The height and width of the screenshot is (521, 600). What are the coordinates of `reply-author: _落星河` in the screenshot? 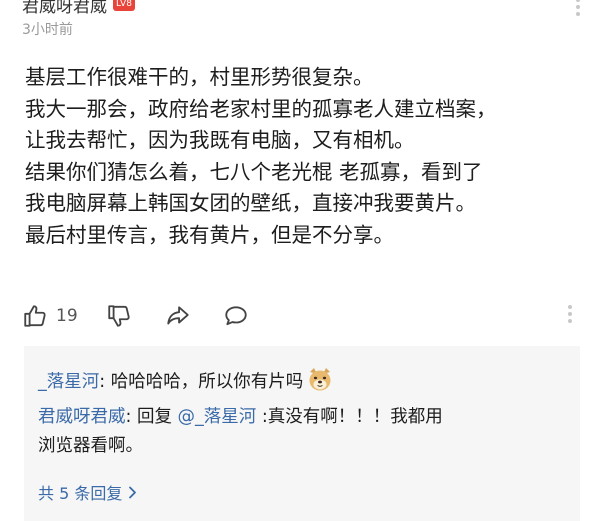 It's located at (68, 382).